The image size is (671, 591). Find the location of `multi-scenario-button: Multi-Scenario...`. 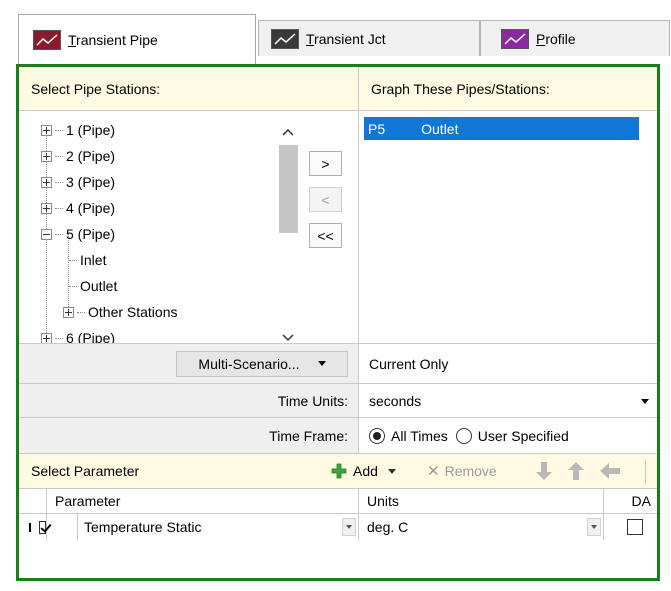

multi-scenario-button: Multi-Scenario... is located at coordinates (262, 363).